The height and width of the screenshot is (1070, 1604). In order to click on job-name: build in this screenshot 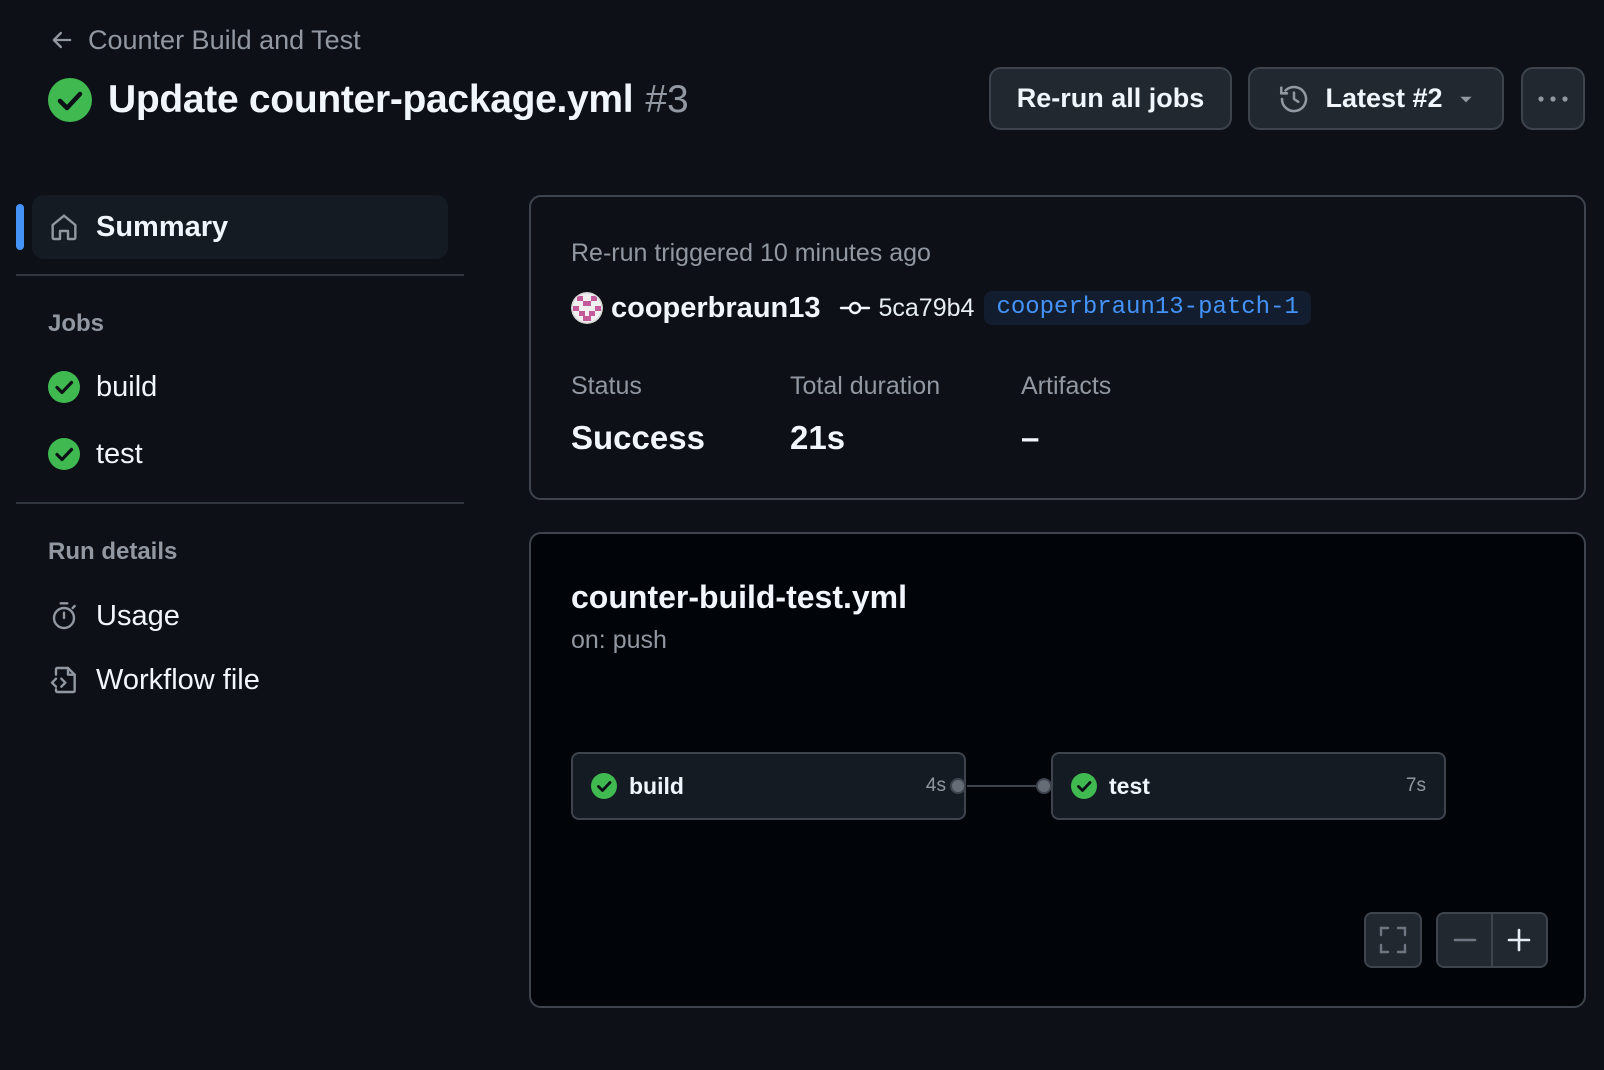, I will do `click(127, 386)`.